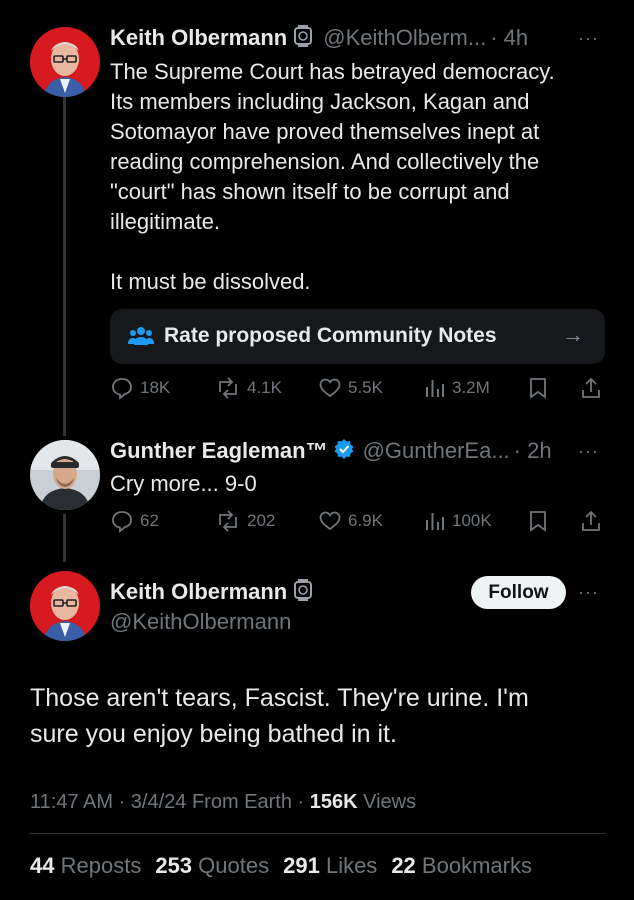 This screenshot has height=900, width=634. What do you see at coordinates (330, 335) in the screenshot?
I see `community-notes-label: Rate proposed Community Notes` at bounding box center [330, 335].